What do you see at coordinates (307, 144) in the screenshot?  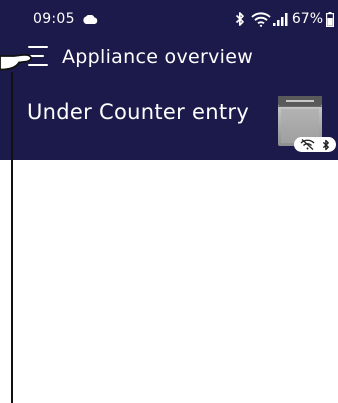 I see `wifi-off-icon` at bounding box center [307, 144].